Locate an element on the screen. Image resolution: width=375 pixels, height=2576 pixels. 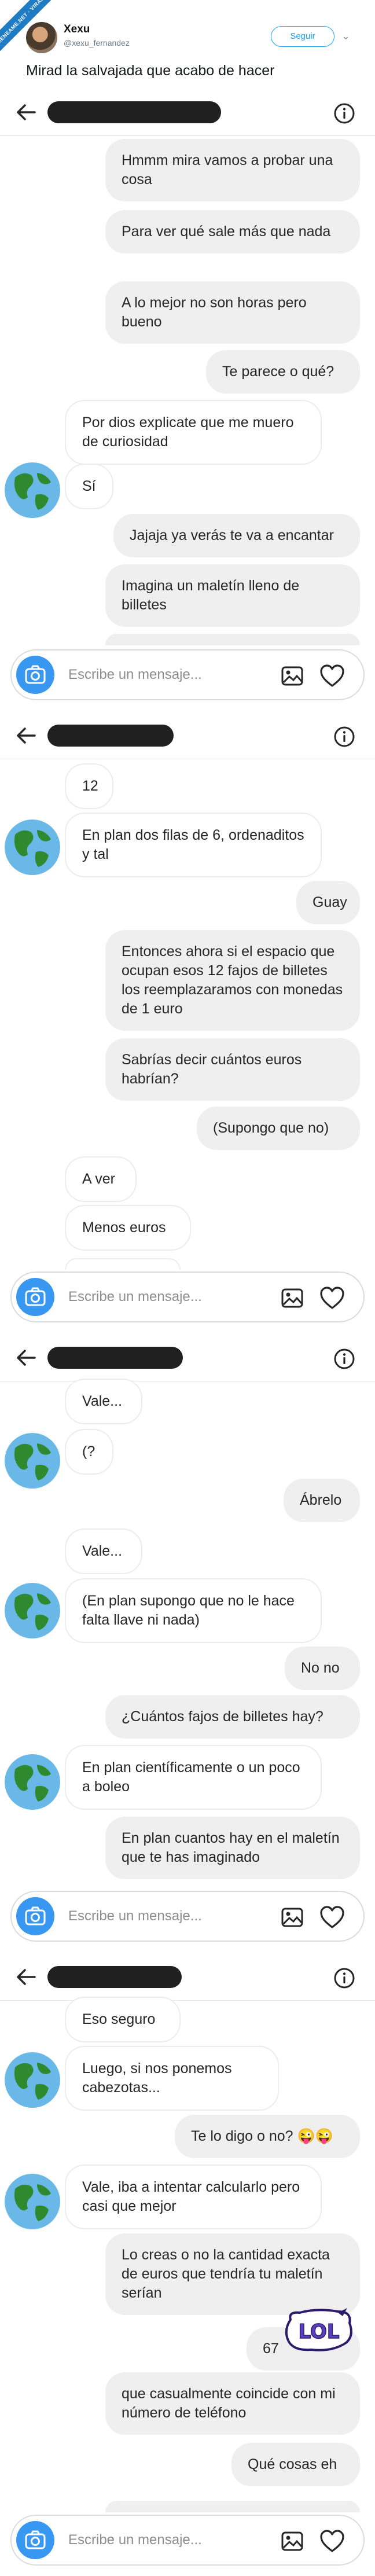
lol-sticker: LOL is located at coordinates (318, 2331).